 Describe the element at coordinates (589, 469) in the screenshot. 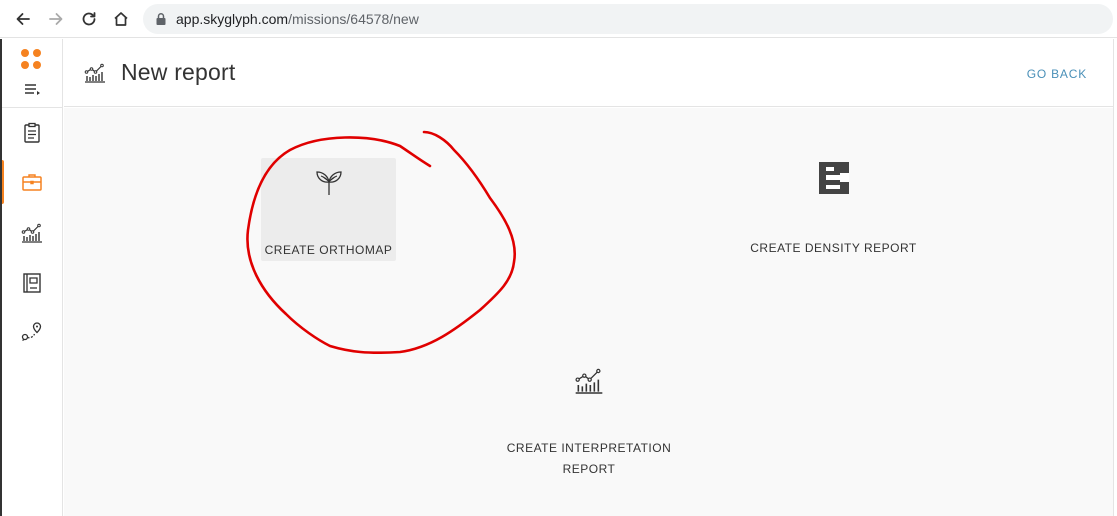

I see `create-interpretation-label-line2: REPORT` at that location.